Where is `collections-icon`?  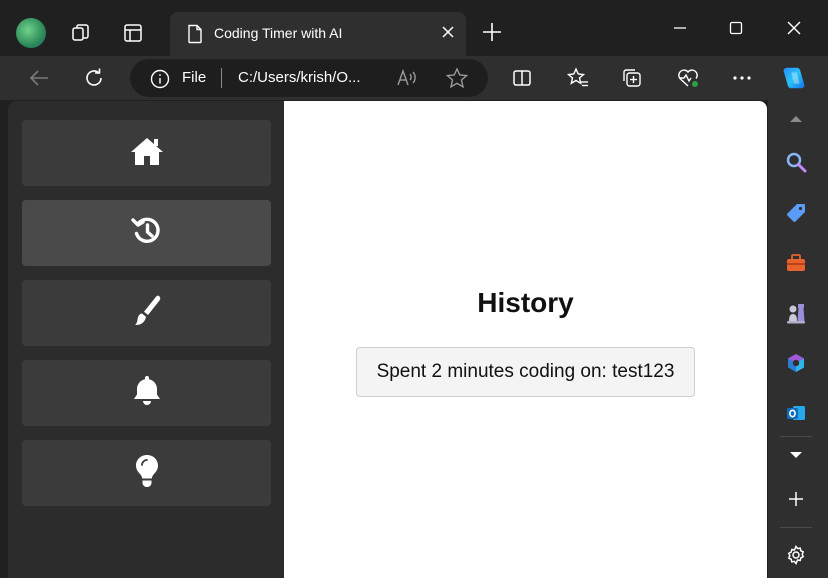 collections-icon is located at coordinates (632, 78).